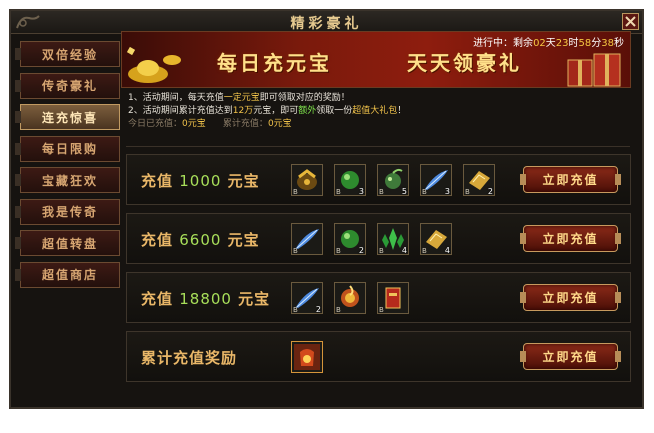 The width and height of the screenshot is (654, 433). What do you see at coordinates (594, 70) in the screenshot?
I see `gift-box-icon` at bounding box center [594, 70].